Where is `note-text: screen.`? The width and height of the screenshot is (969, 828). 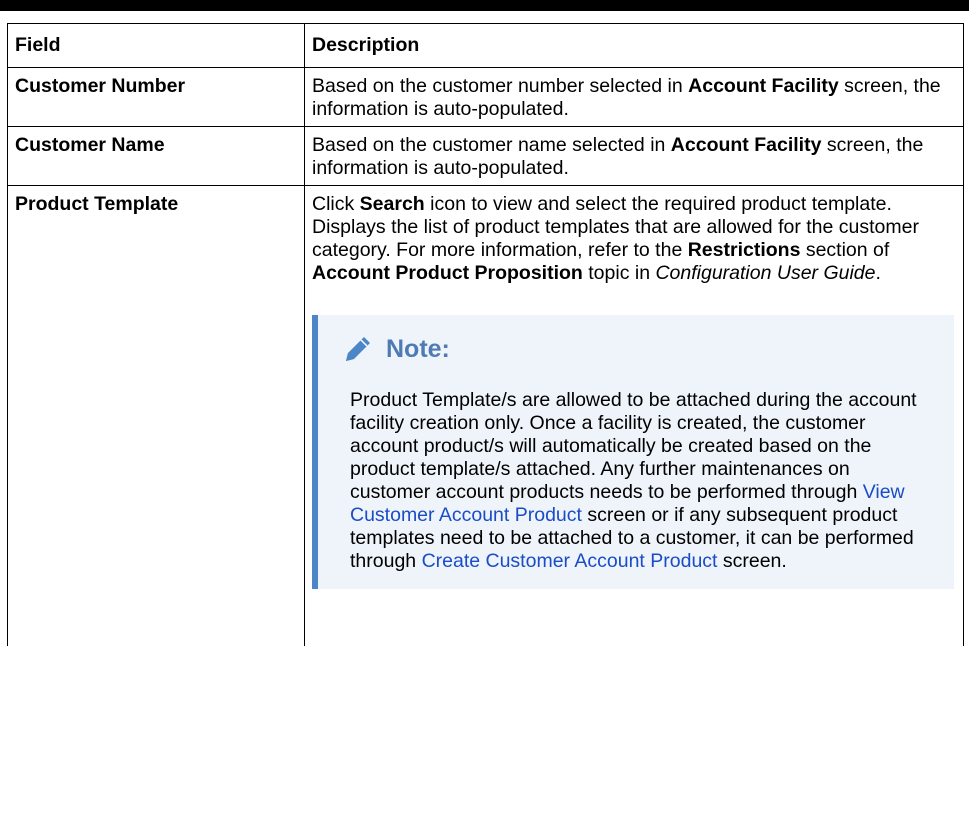
note-text: screen. is located at coordinates (752, 561).